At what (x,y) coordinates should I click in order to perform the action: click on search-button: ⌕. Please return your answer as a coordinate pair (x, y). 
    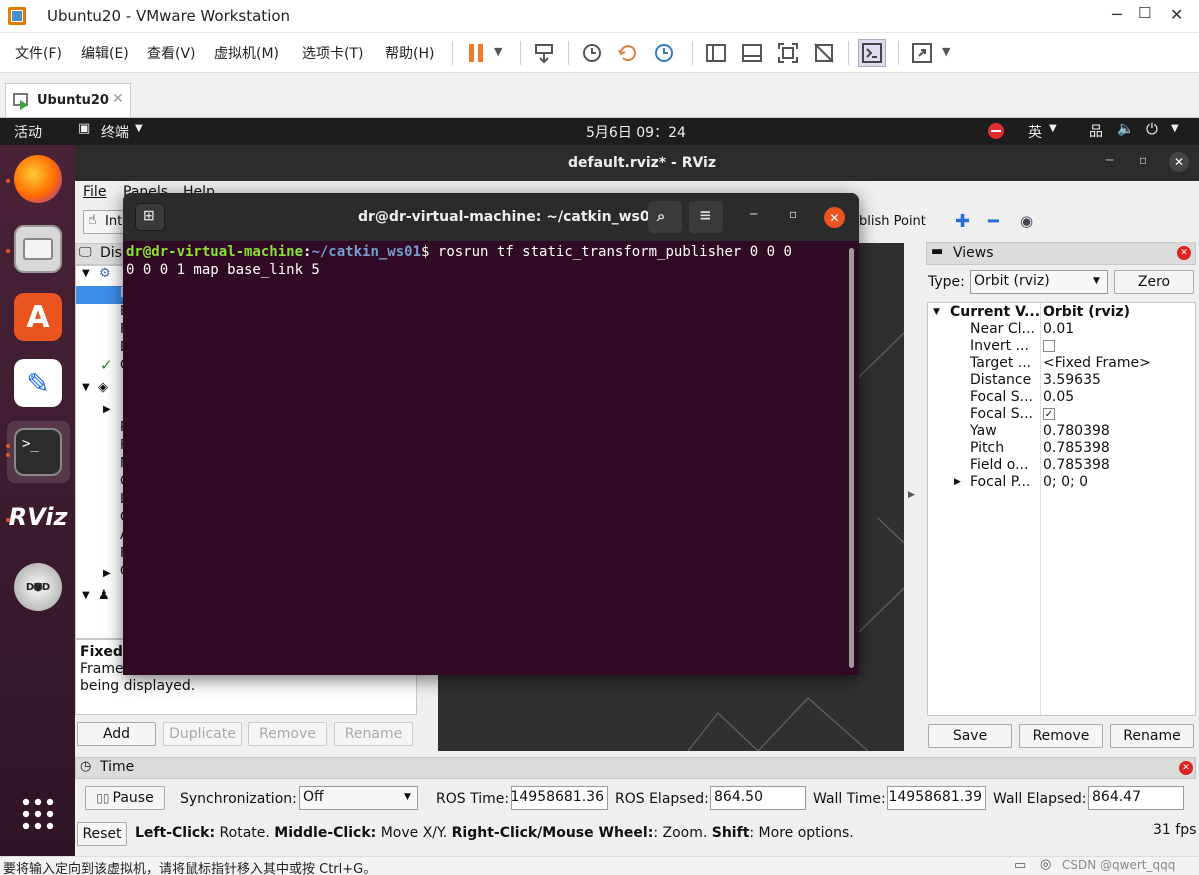
    Looking at the image, I should click on (665, 217).